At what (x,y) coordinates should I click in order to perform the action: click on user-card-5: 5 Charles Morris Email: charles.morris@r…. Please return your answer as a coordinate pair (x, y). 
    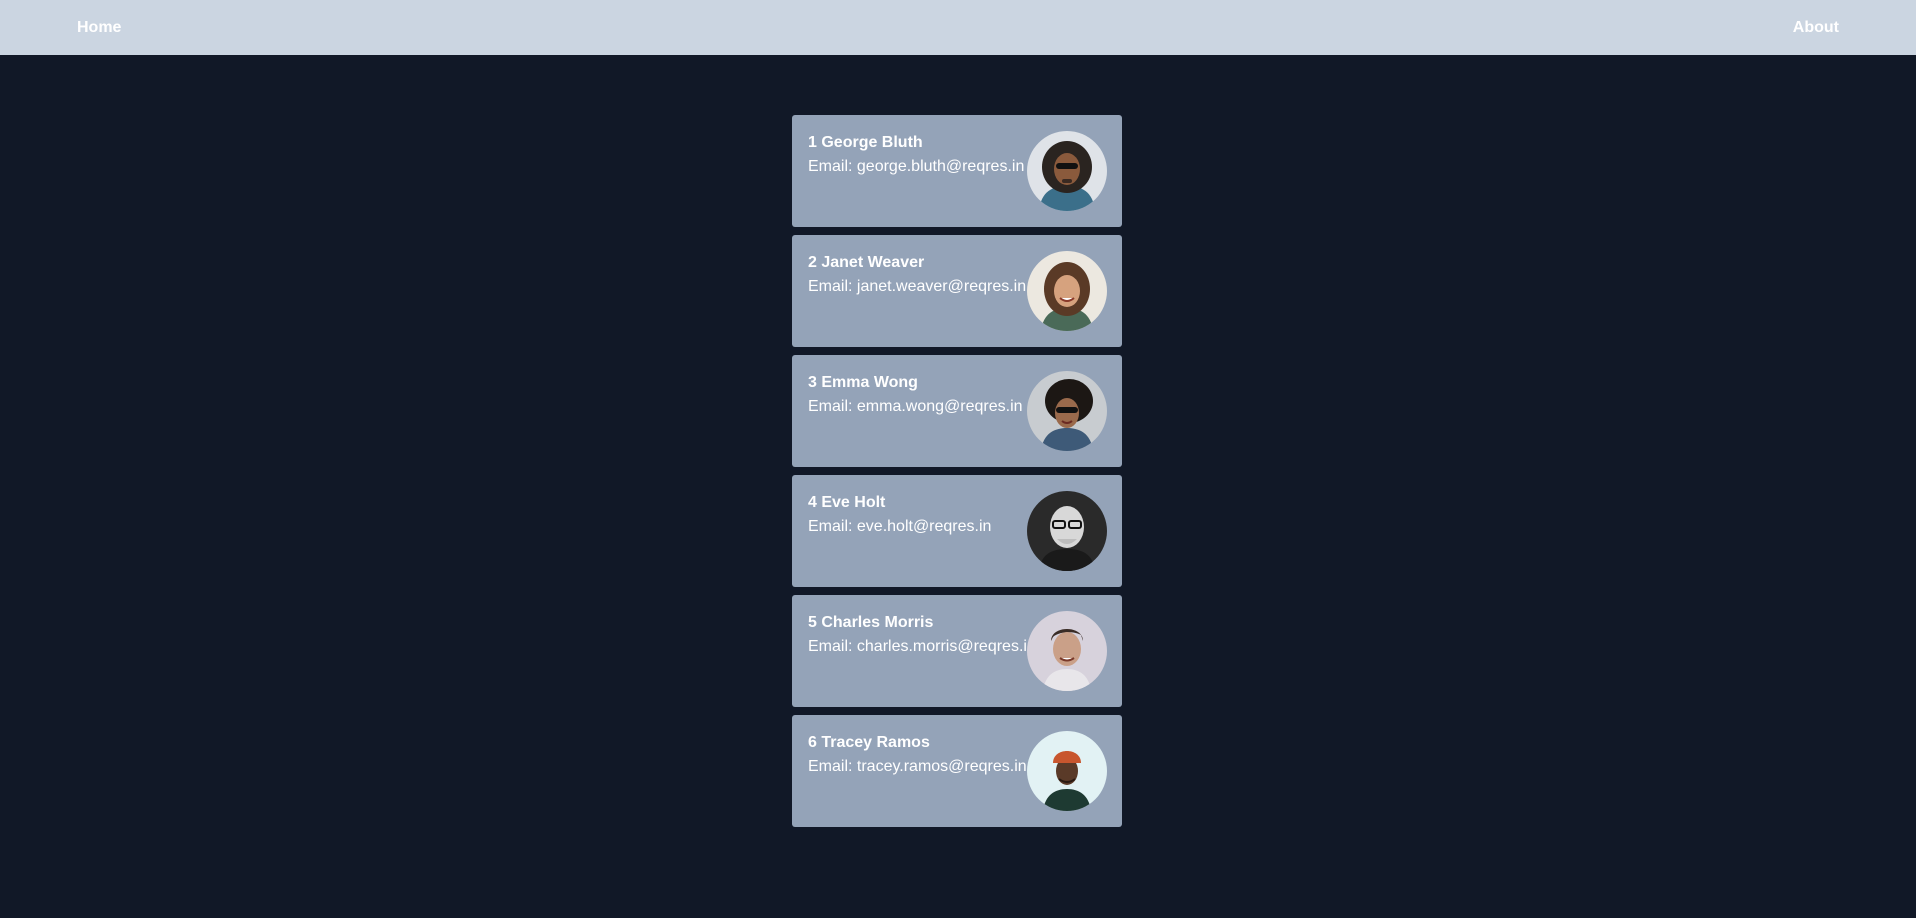
    Looking at the image, I should click on (957, 651).